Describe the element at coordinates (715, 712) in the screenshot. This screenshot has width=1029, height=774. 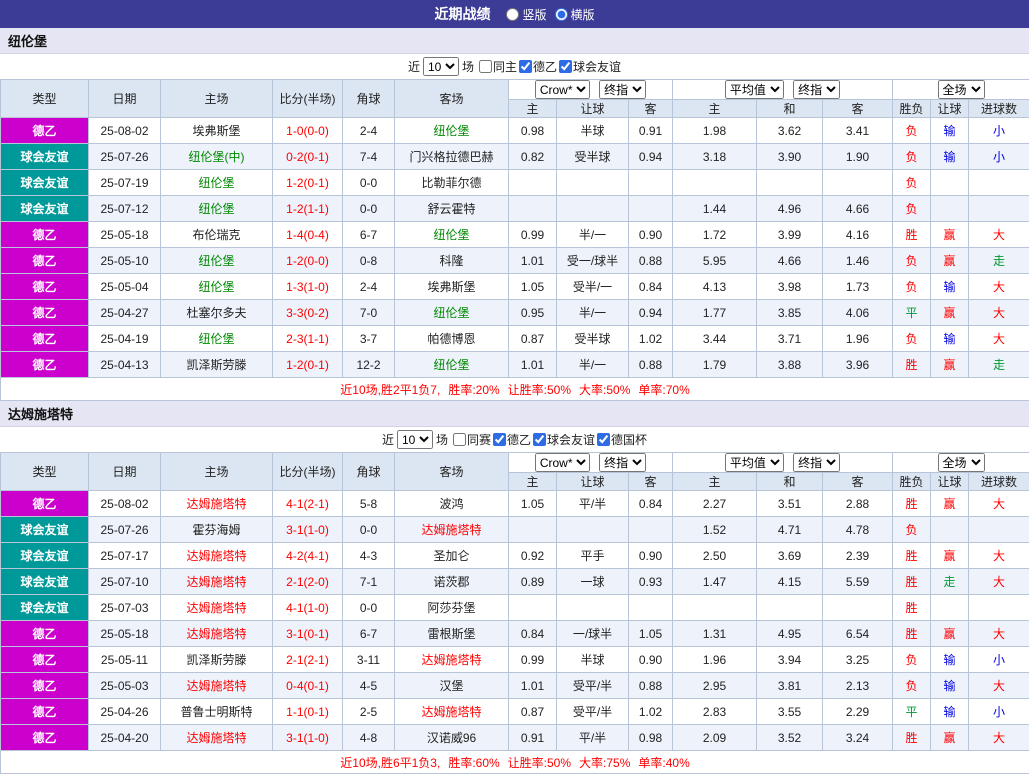
I see `avg-home-cell: 2.83` at that location.